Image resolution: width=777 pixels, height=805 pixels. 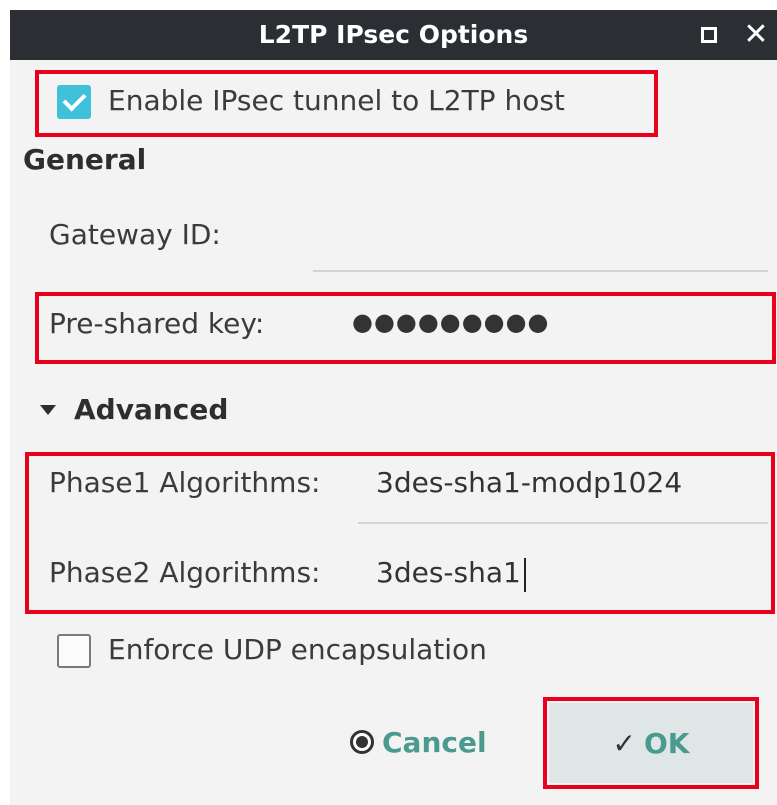 I want to click on cancel-button: Cancel, so click(x=418, y=742).